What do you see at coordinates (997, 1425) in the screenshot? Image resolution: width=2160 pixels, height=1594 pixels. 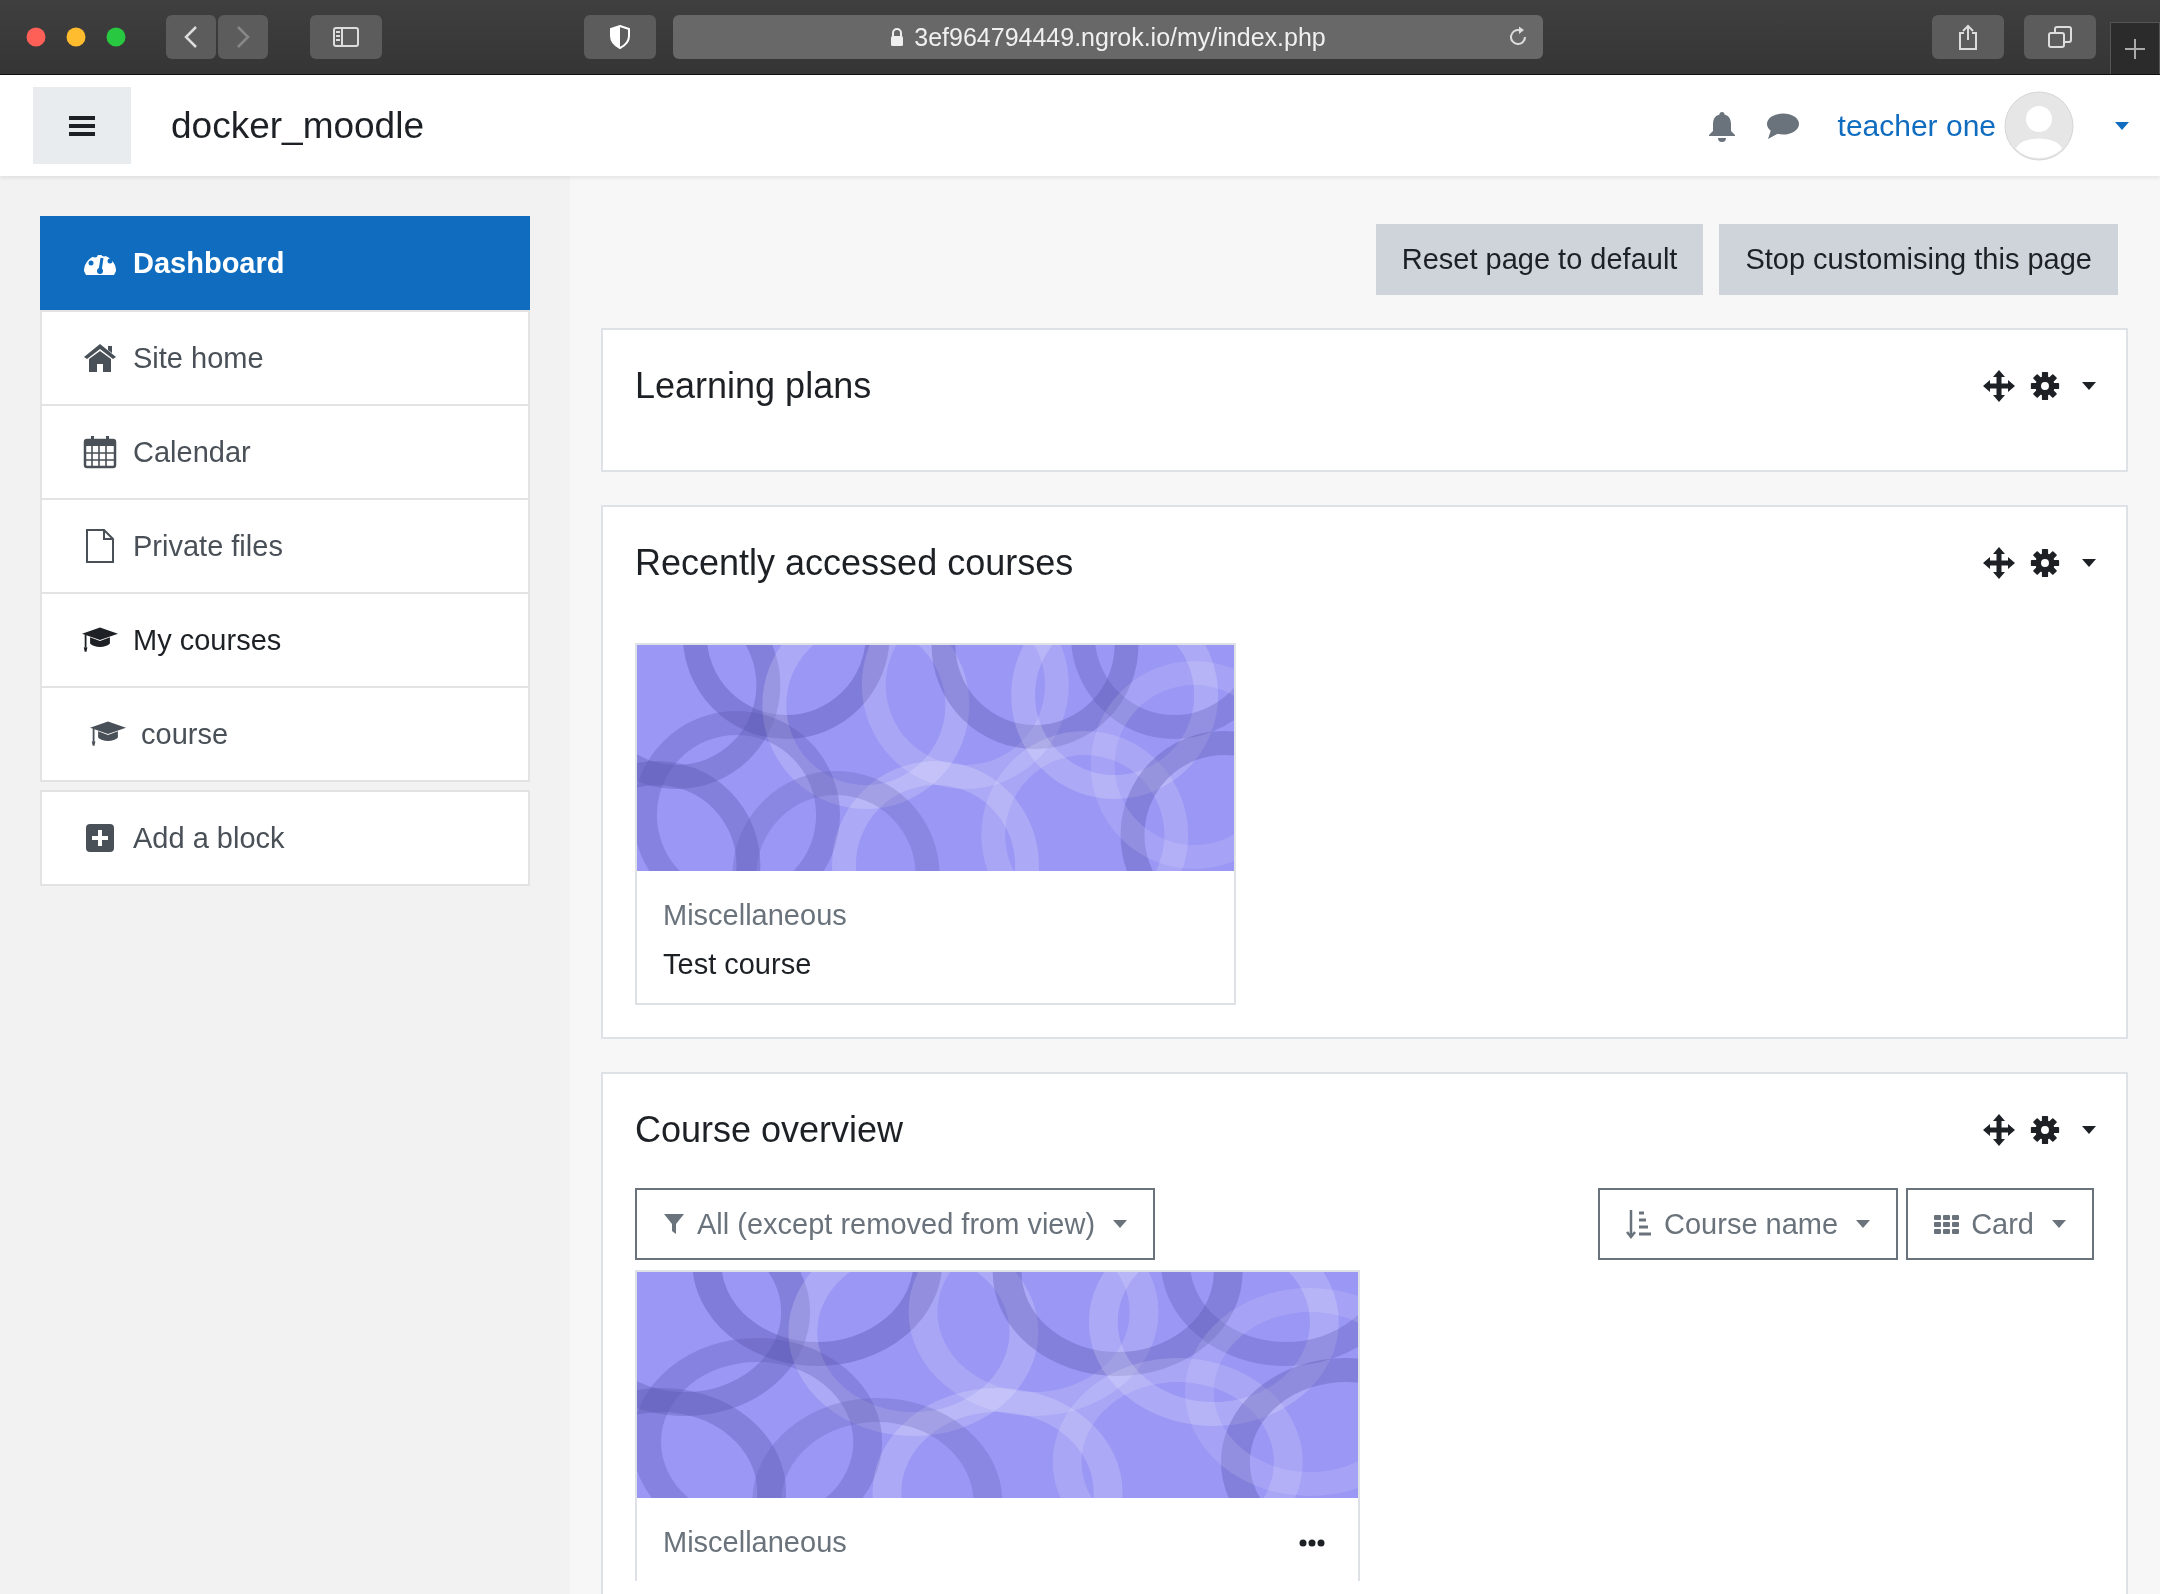 I see `course-card: Miscellaneous` at bounding box center [997, 1425].